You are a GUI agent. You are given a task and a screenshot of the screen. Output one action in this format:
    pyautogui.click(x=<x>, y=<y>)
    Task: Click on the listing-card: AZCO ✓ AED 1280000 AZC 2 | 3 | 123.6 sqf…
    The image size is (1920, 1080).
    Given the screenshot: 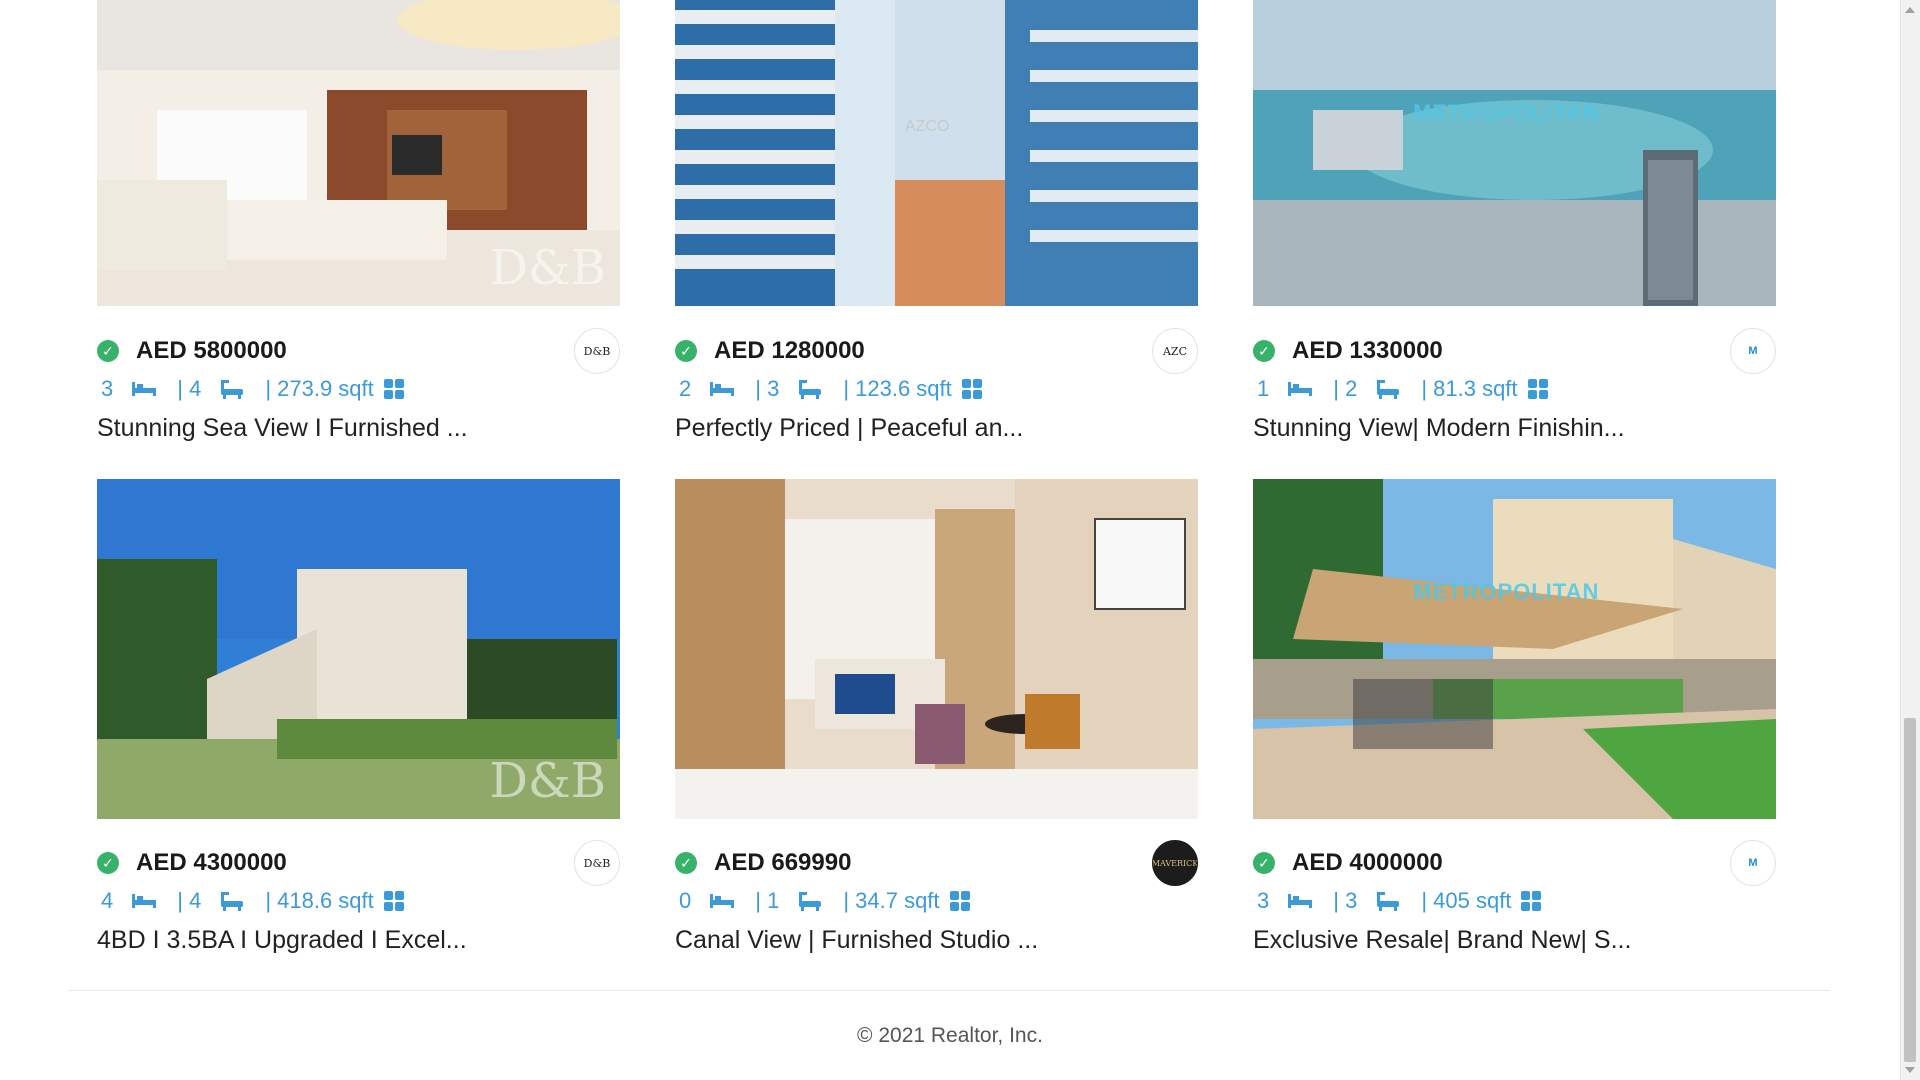 What is the action you would take?
    pyautogui.click(x=936, y=239)
    